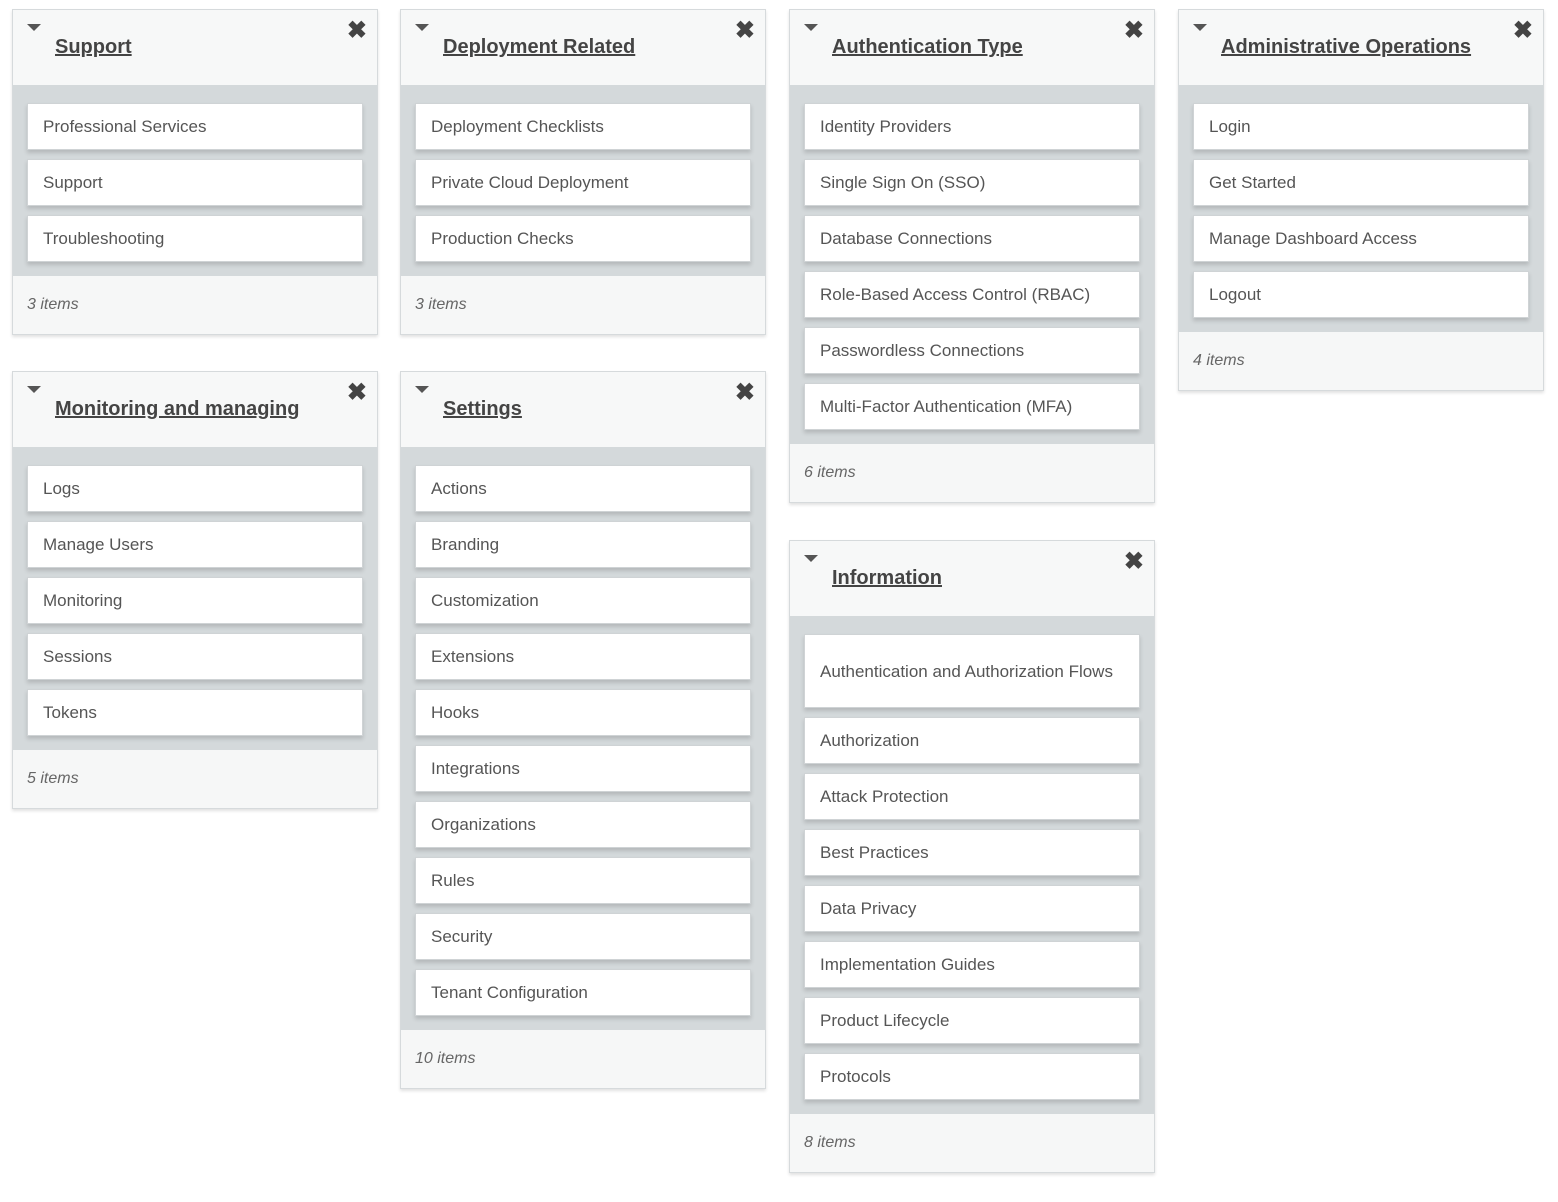 This screenshot has height=1202, width=1558. Describe the element at coordinates (972, 852) in the screenshot. I see `list-item: Best Practices` at that location.